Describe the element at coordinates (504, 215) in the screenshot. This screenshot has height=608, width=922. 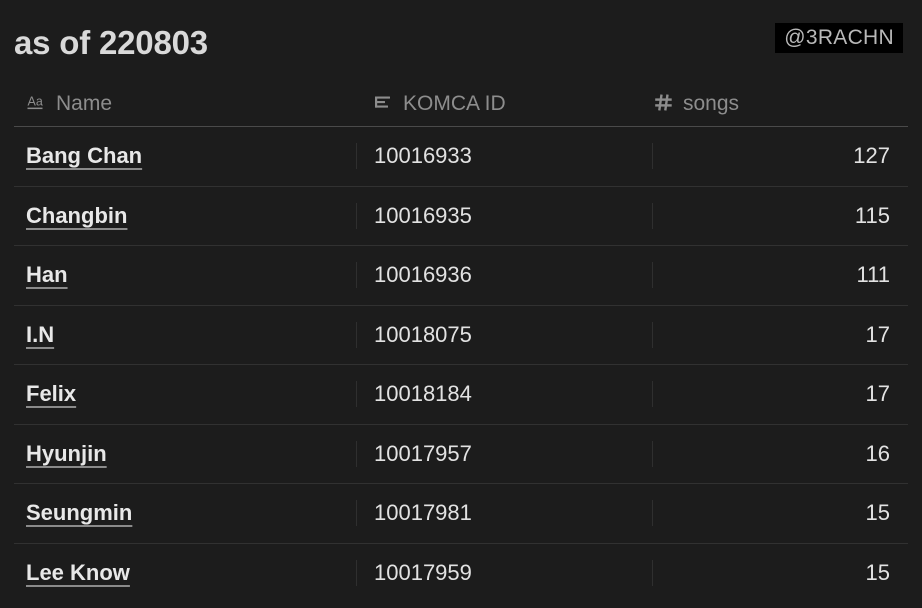
I see `cell-komca-id: 10016935` at that location.